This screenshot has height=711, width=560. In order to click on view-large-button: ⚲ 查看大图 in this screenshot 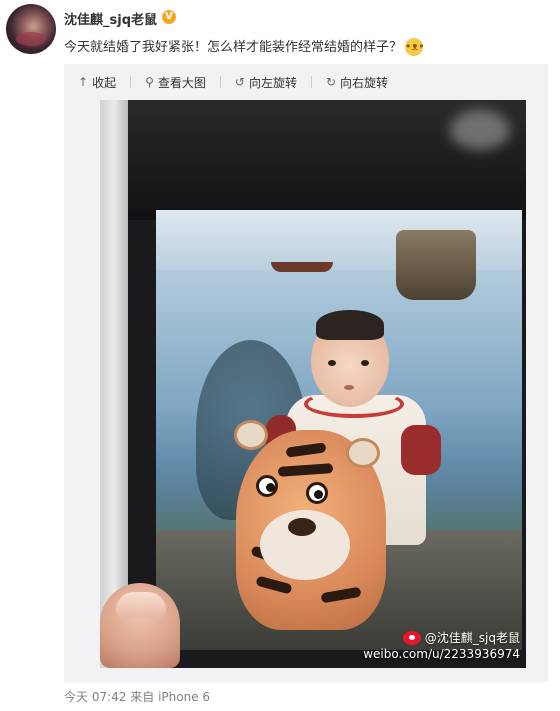, I will do `click(175, 82)`.